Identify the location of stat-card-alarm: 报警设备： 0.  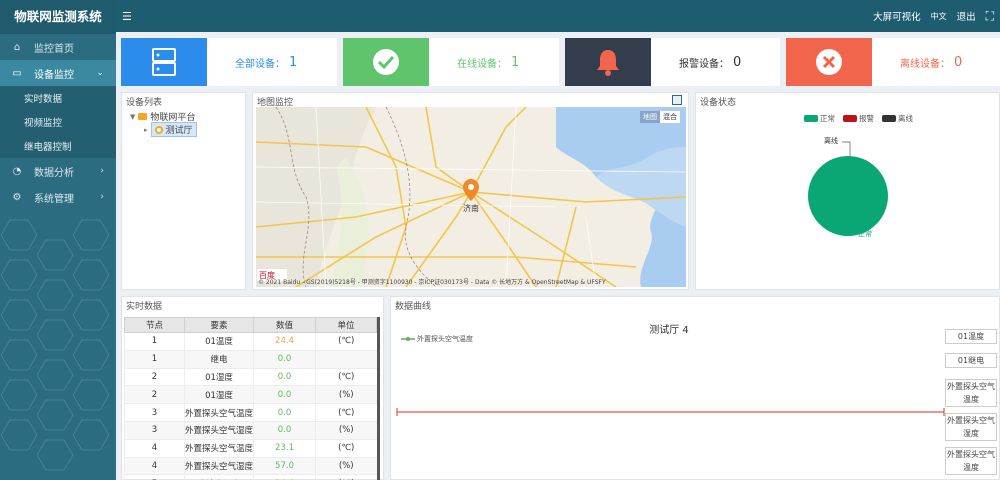
(672, 62).